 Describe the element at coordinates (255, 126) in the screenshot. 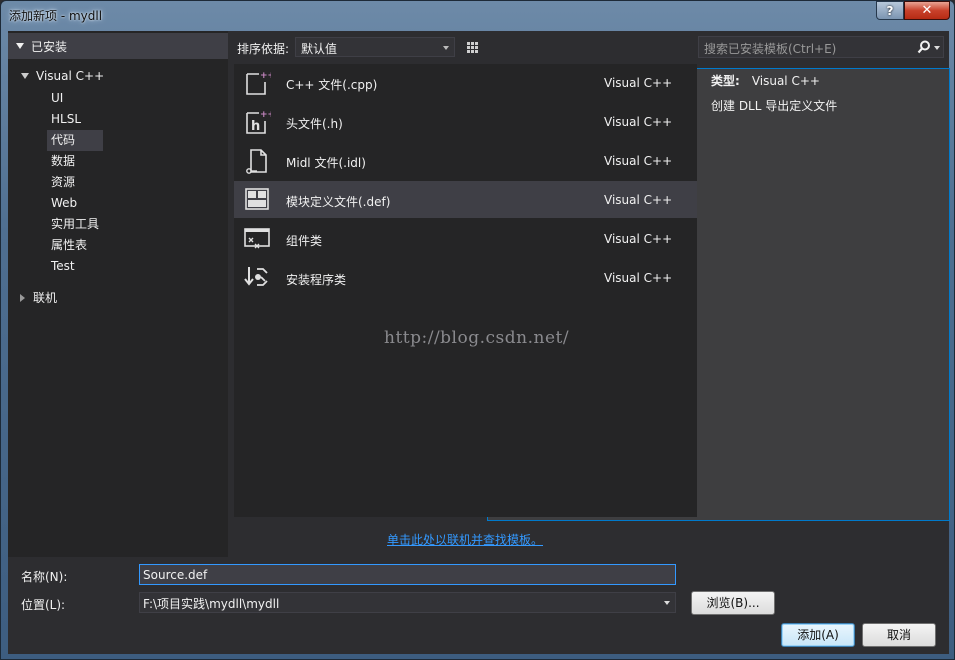

I see `svg-text: h` at that location.